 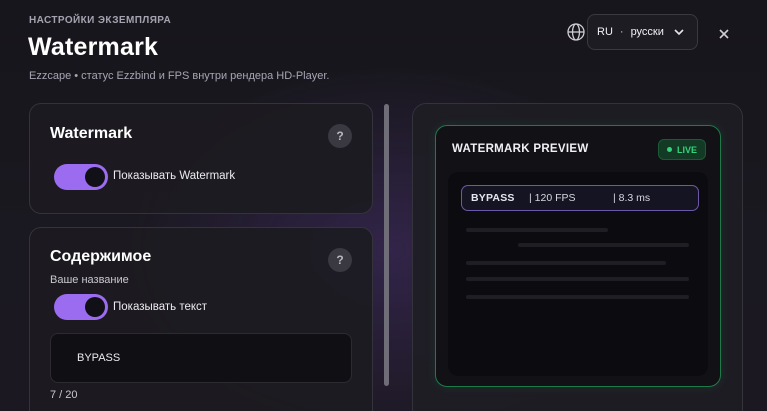 I want to click on watermark-latency: | 8.3 ms, so click(x=632, y=198).